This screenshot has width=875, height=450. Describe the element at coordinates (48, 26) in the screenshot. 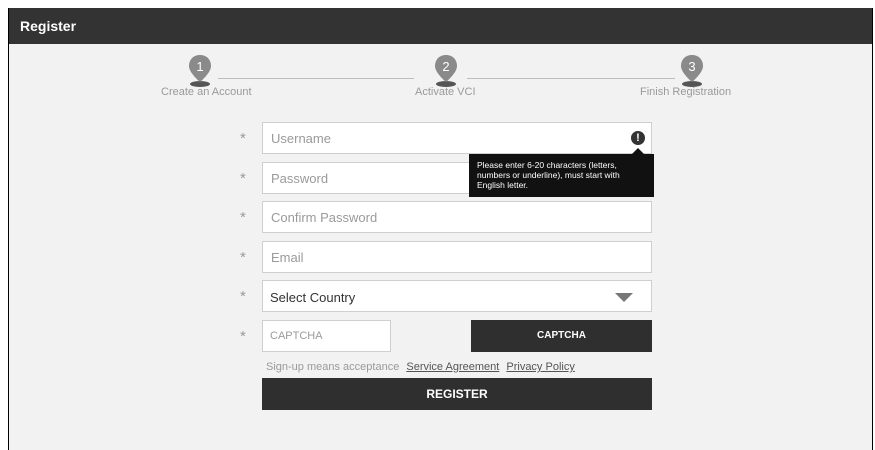

I see `window-title: Register` at that location.